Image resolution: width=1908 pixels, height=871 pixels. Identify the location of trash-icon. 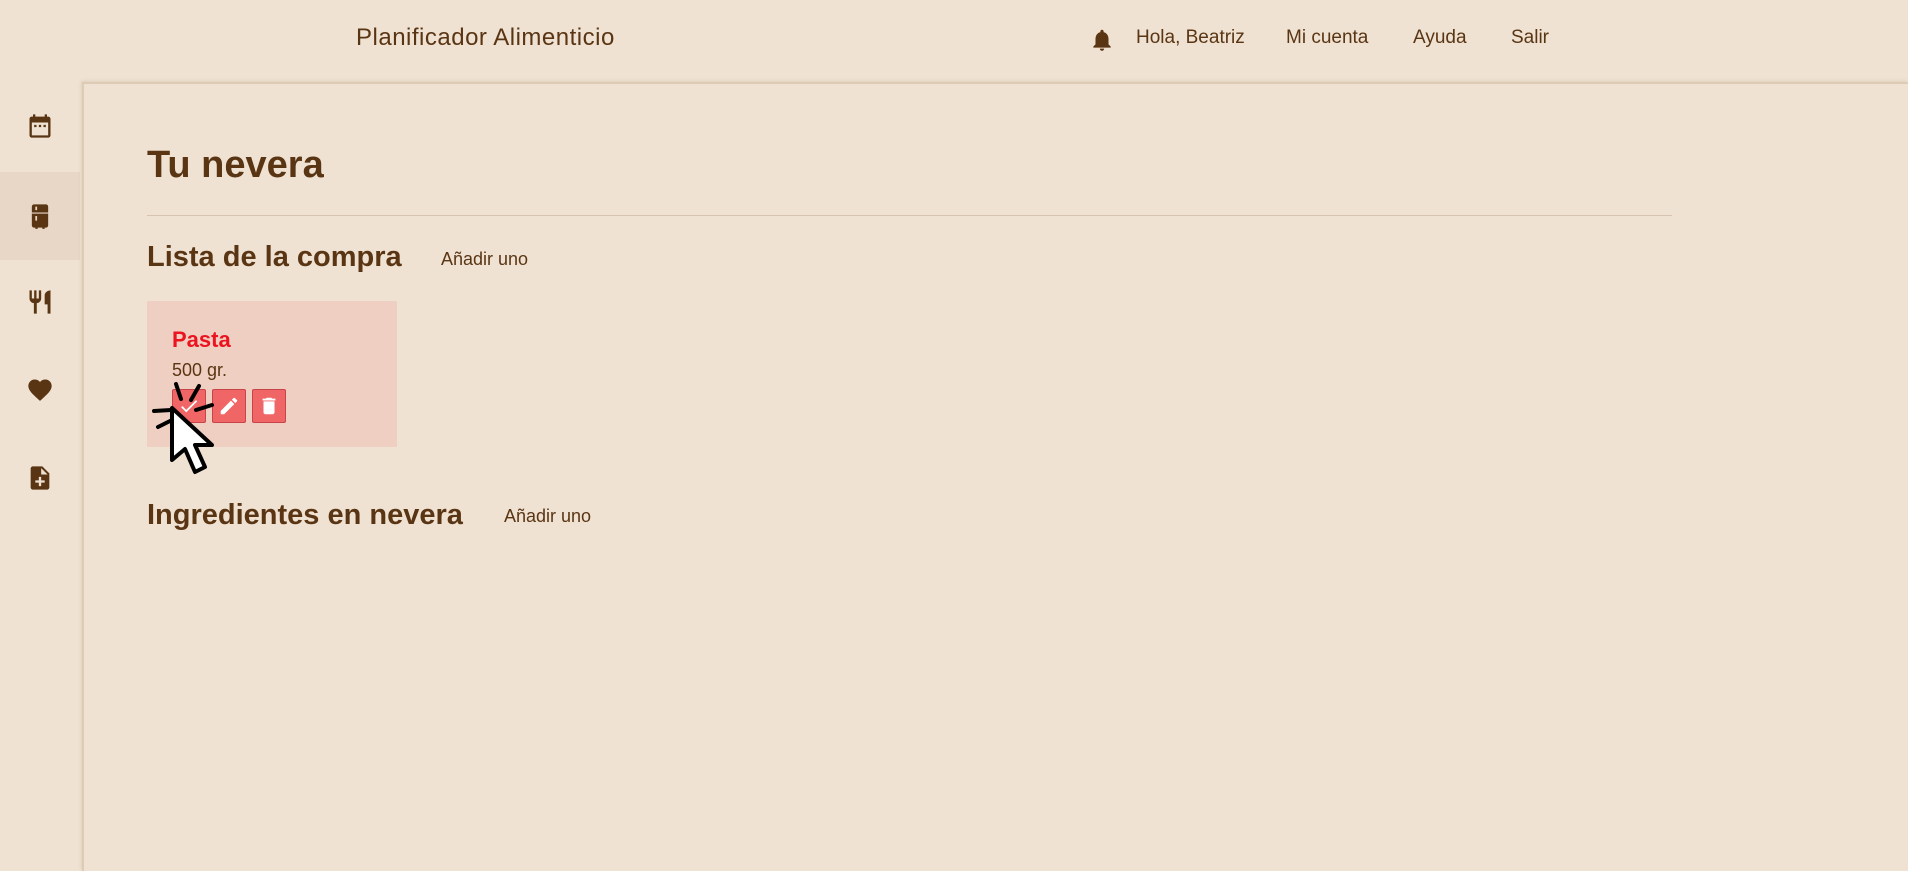
(269, 406).